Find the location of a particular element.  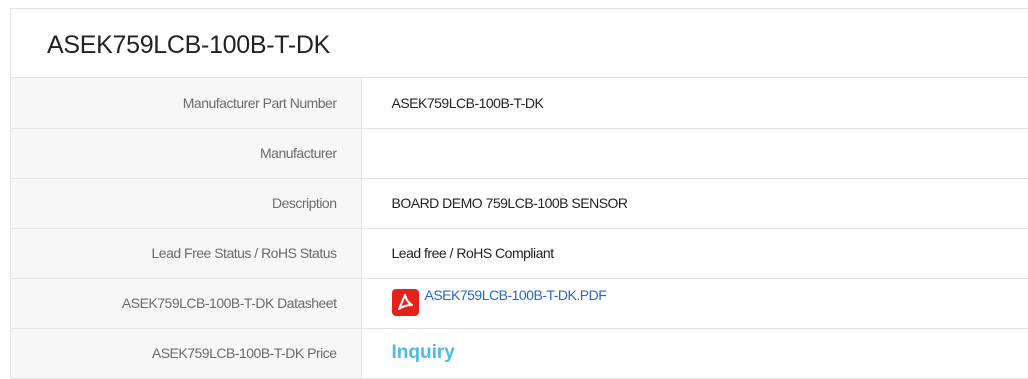

row-value-part-number: ASEK759LCB-100B-T-DK is located at coordinates (694, 103).